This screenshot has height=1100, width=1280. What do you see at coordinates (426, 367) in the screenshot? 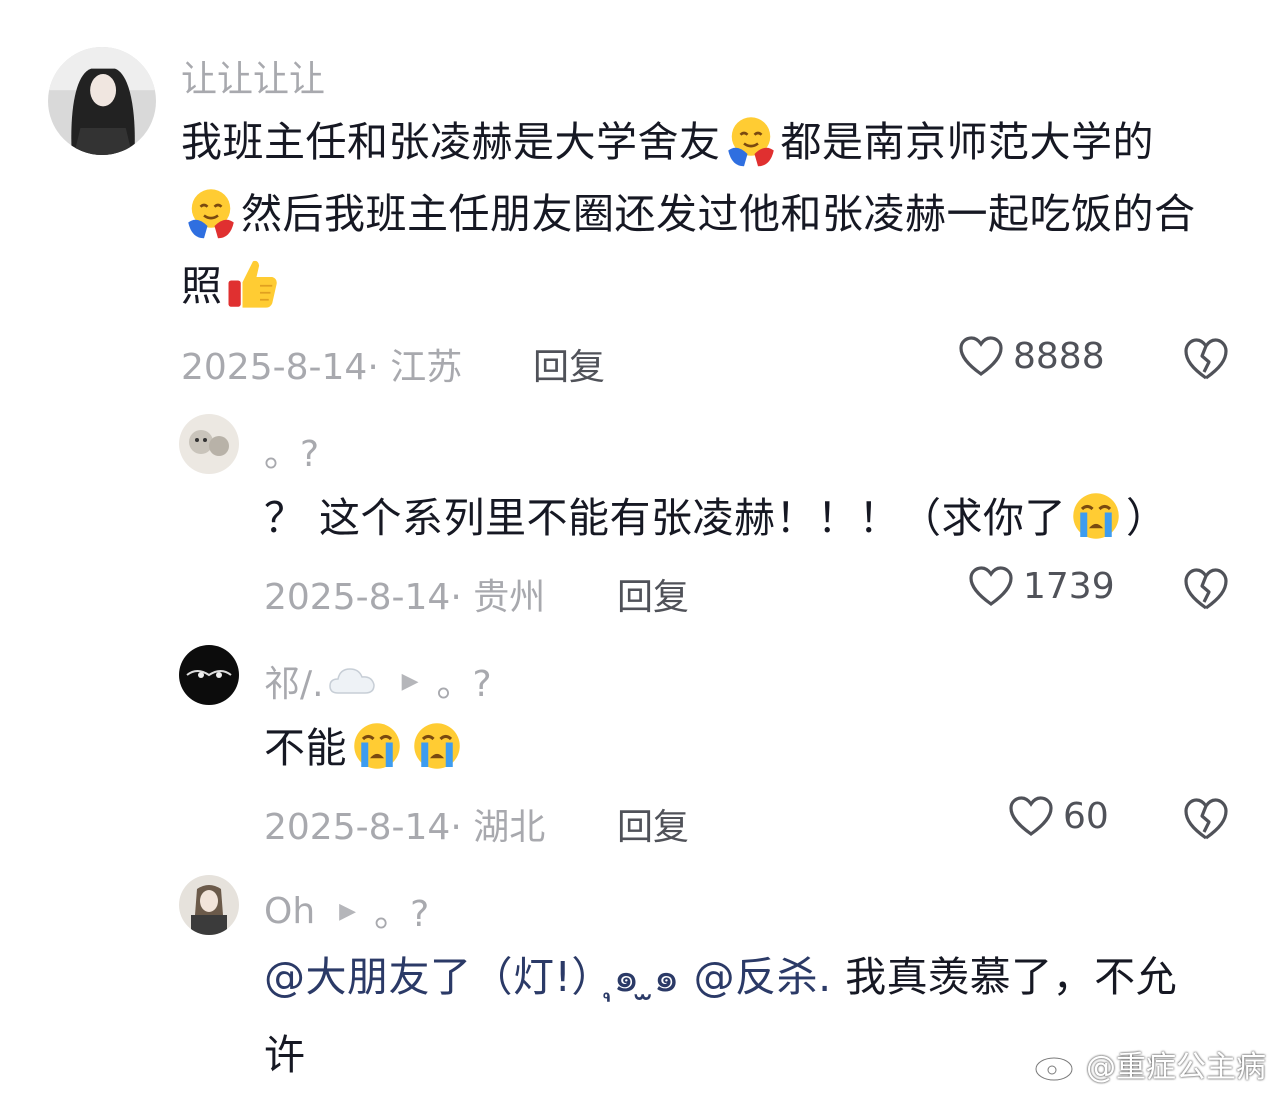
I see `comment-location: 江苏` at bounding box center [426, 367].